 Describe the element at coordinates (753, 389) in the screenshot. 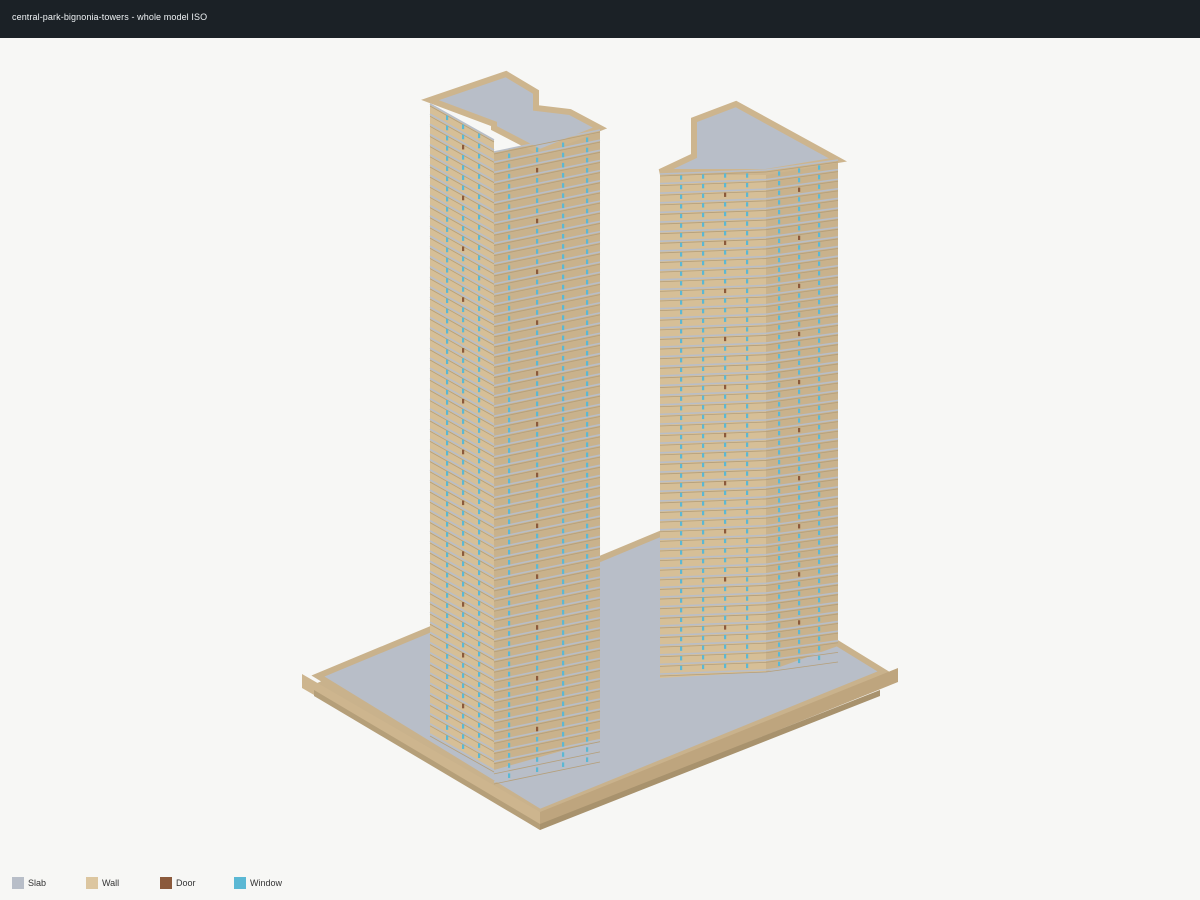

I see `tower-east` at that location.